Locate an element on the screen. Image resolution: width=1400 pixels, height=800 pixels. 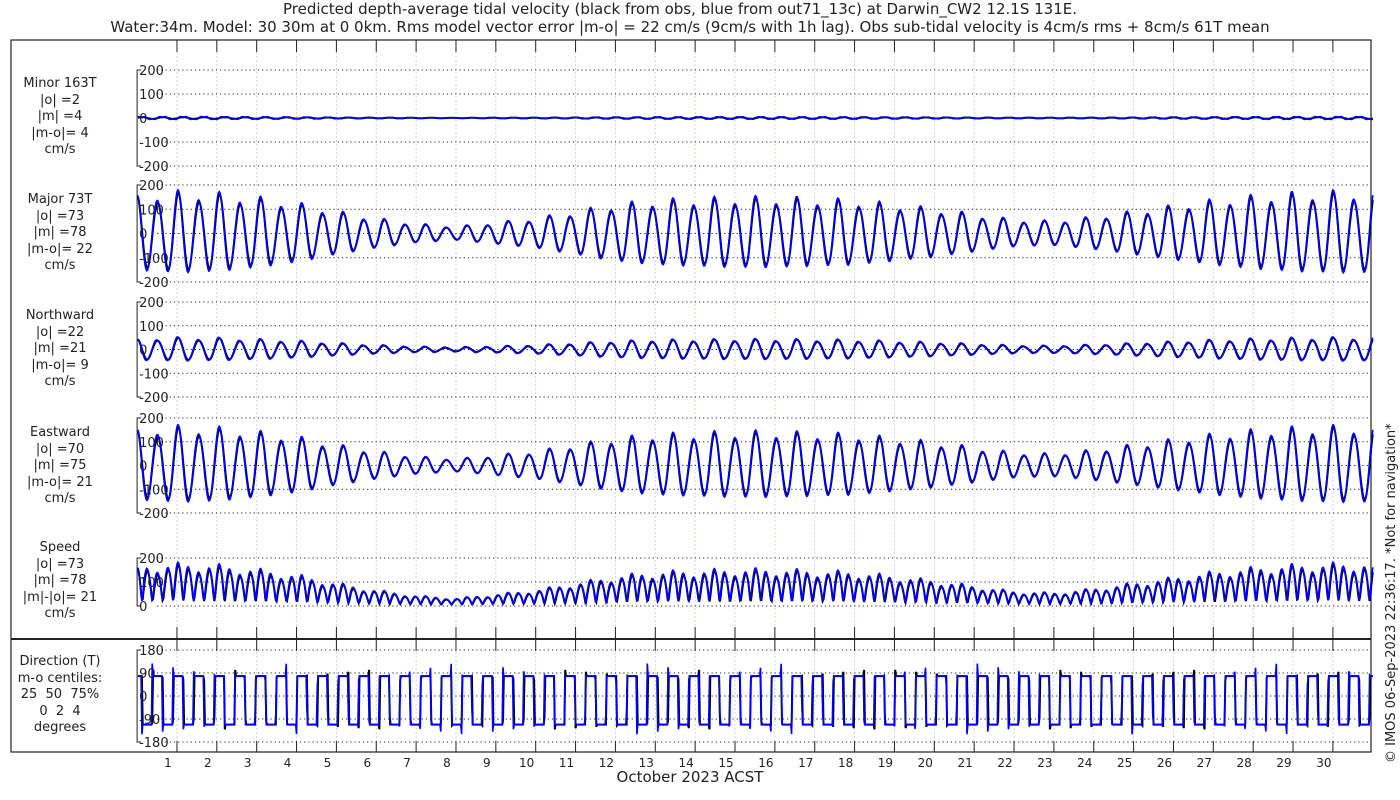
x-tick-label: 26 is located at coordinates (1164, 763).